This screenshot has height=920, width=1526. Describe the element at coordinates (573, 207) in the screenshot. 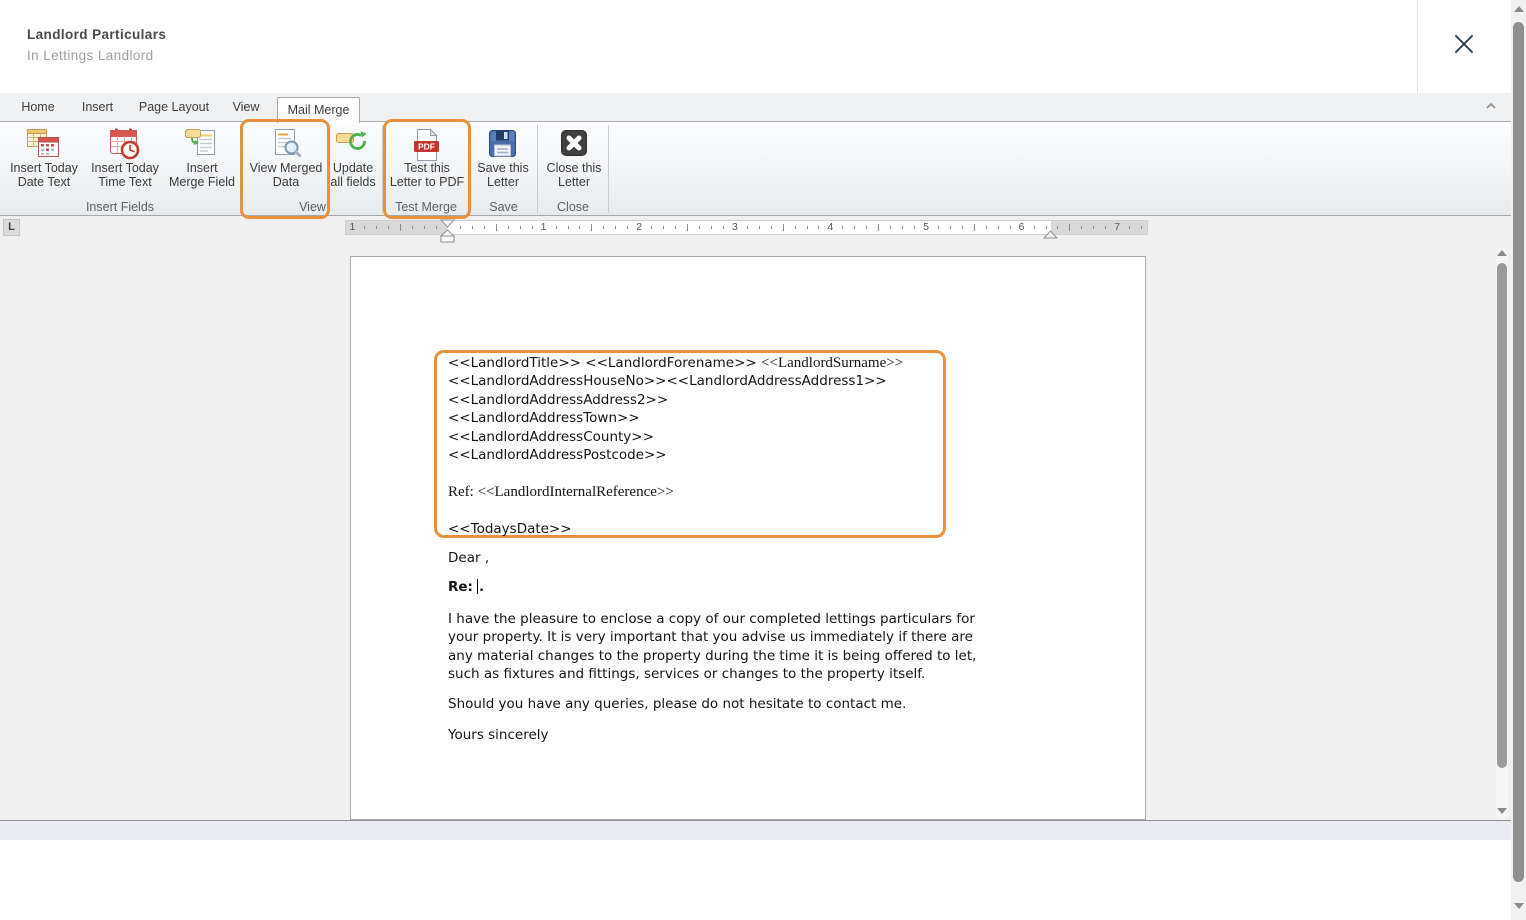

I see `group-label-close: Close` at that location.